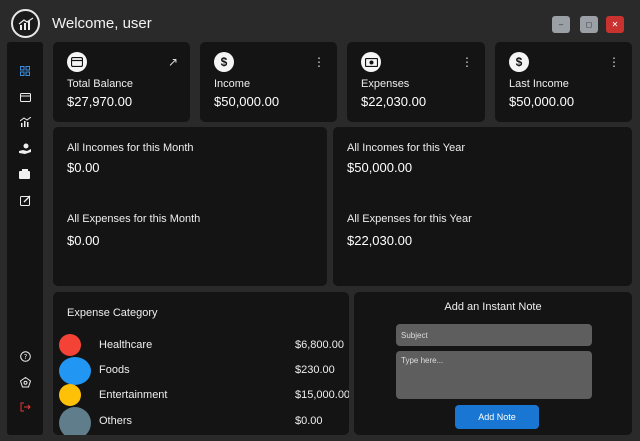 The height and width of the screenshot is (441, 640). I want to click on card-value: $27,970.00, so click(100, 101).